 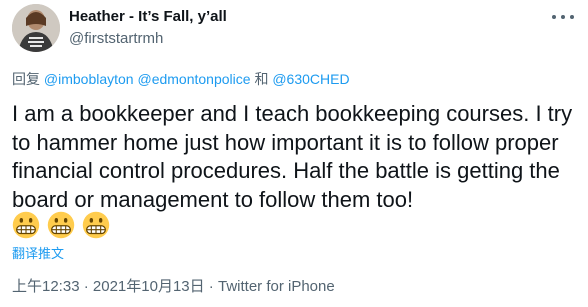 I want to click on translate-tweet-link: 翻译推文, so click(x=38, y=252).